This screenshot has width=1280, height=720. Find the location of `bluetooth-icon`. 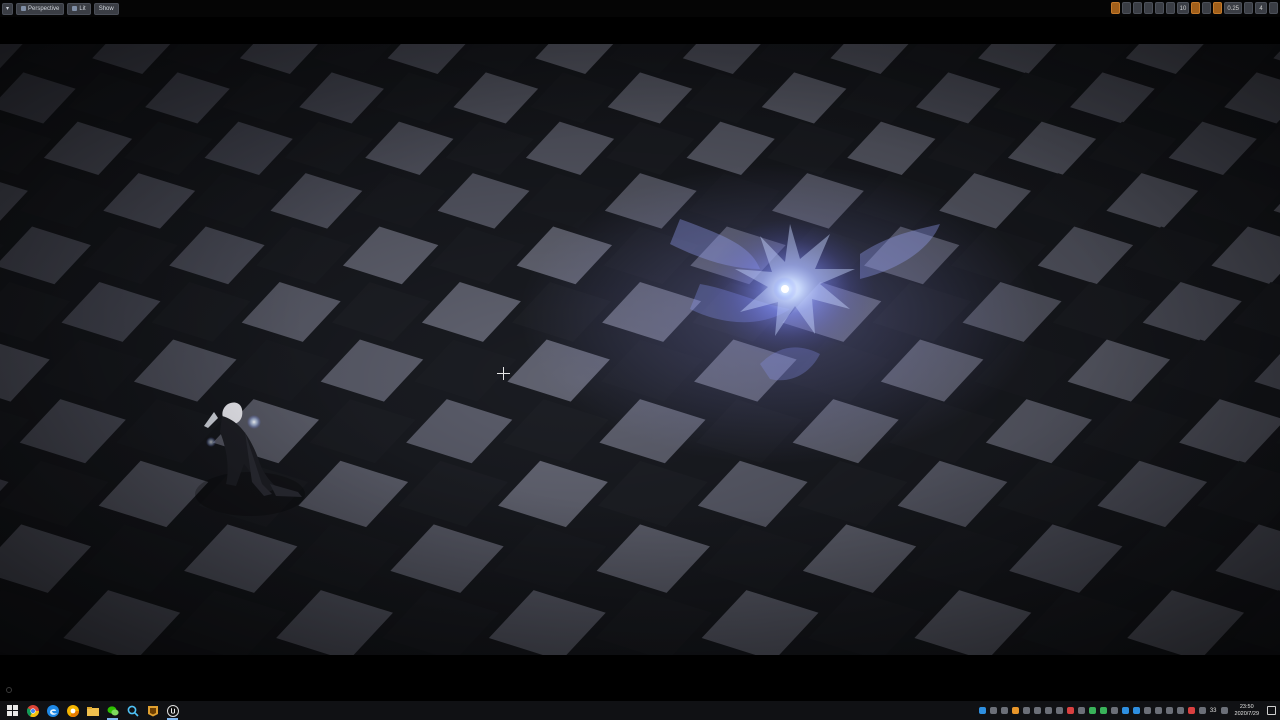

bluetooth-icon is located at coordinates (982, 710).